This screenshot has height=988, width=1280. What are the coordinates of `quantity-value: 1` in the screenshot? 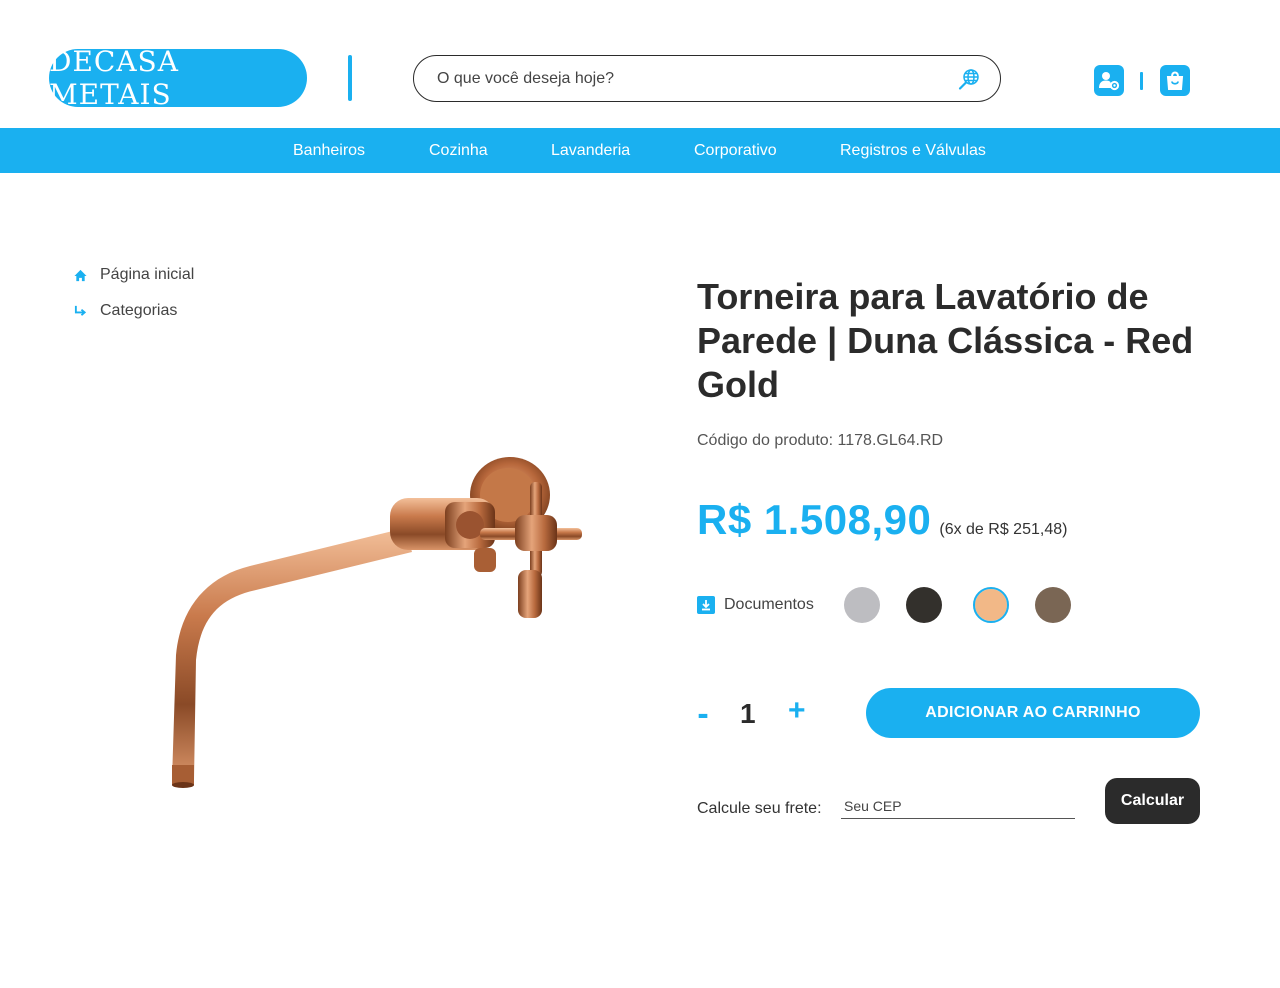 It's located at (748, 713).